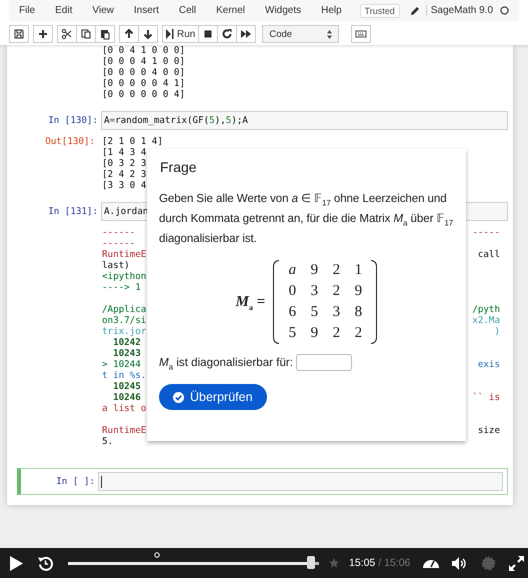  I want to click on output-text: > 10244, so click(121, 364).